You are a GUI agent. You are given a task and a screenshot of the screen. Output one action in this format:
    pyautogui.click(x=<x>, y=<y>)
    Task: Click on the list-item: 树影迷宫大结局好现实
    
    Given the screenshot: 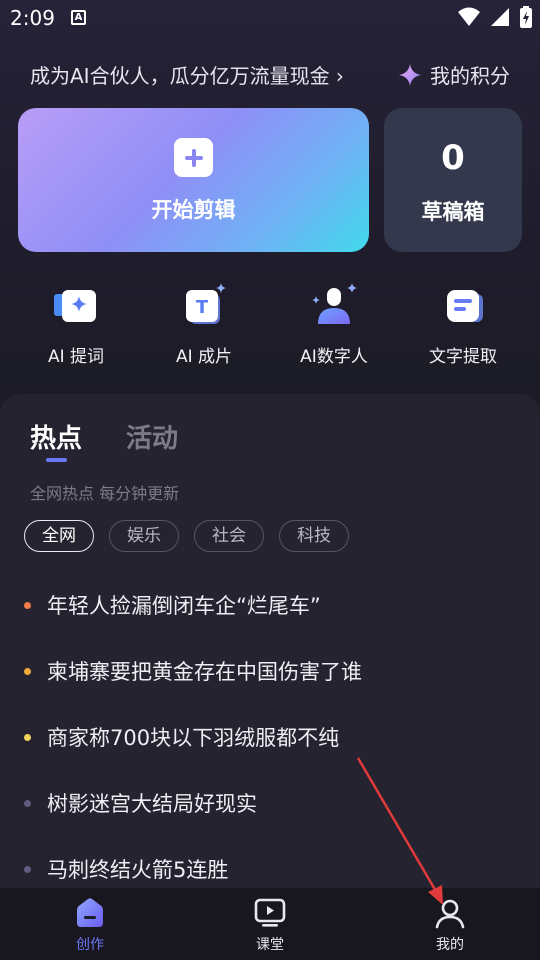 What is the action you would take?
    pyautogui.click(x=270, y=799)
    